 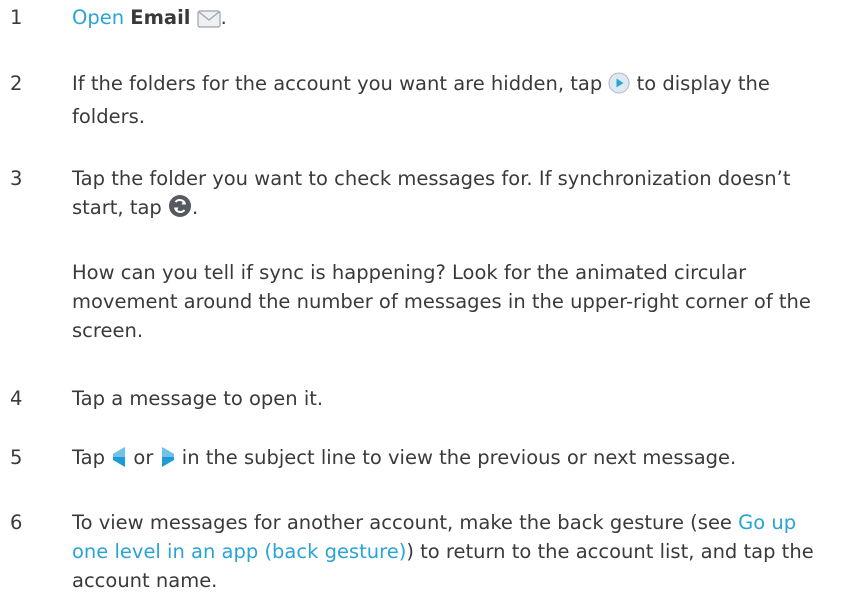 What do you see at coordinates (198, 398) in the screenshot?
I see `step-text: Tap a message to open it.` at bounding box center [198, 398].